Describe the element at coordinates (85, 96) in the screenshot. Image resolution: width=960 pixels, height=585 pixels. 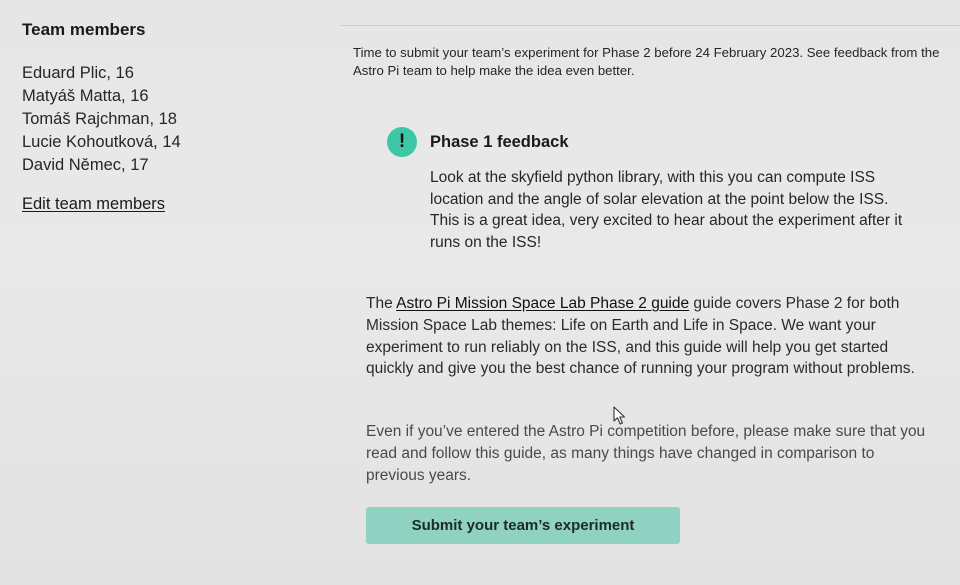
I see `team-member-item: Matyáš Matta, 16` at that location.